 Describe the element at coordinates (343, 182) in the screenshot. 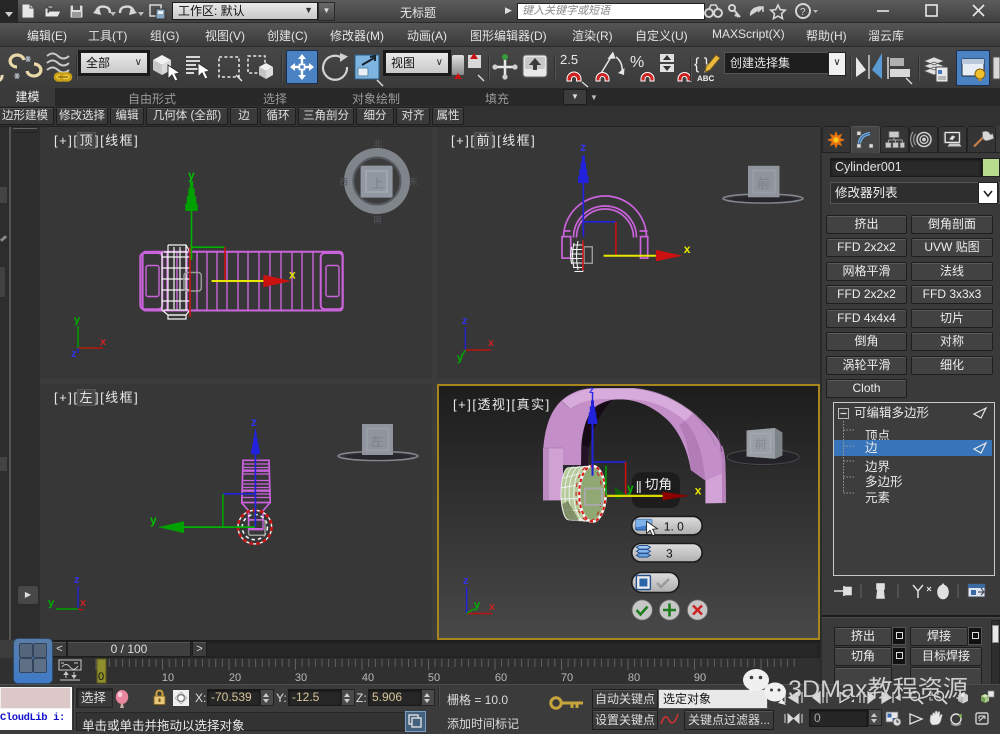

I see `svg-text: 西` at that location.